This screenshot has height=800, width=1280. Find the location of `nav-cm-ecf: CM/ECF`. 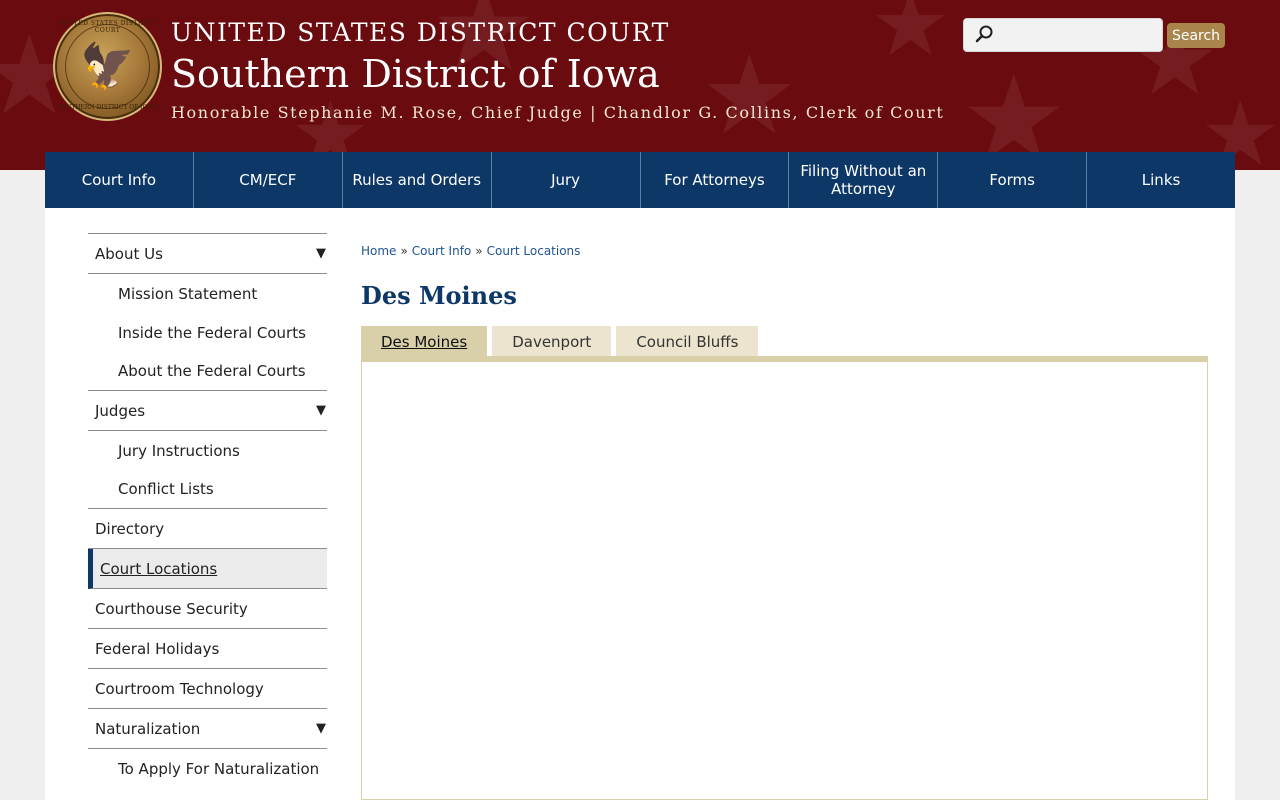

nav-cm-ecf: CM/ECF is located at coordinates (268, 180).